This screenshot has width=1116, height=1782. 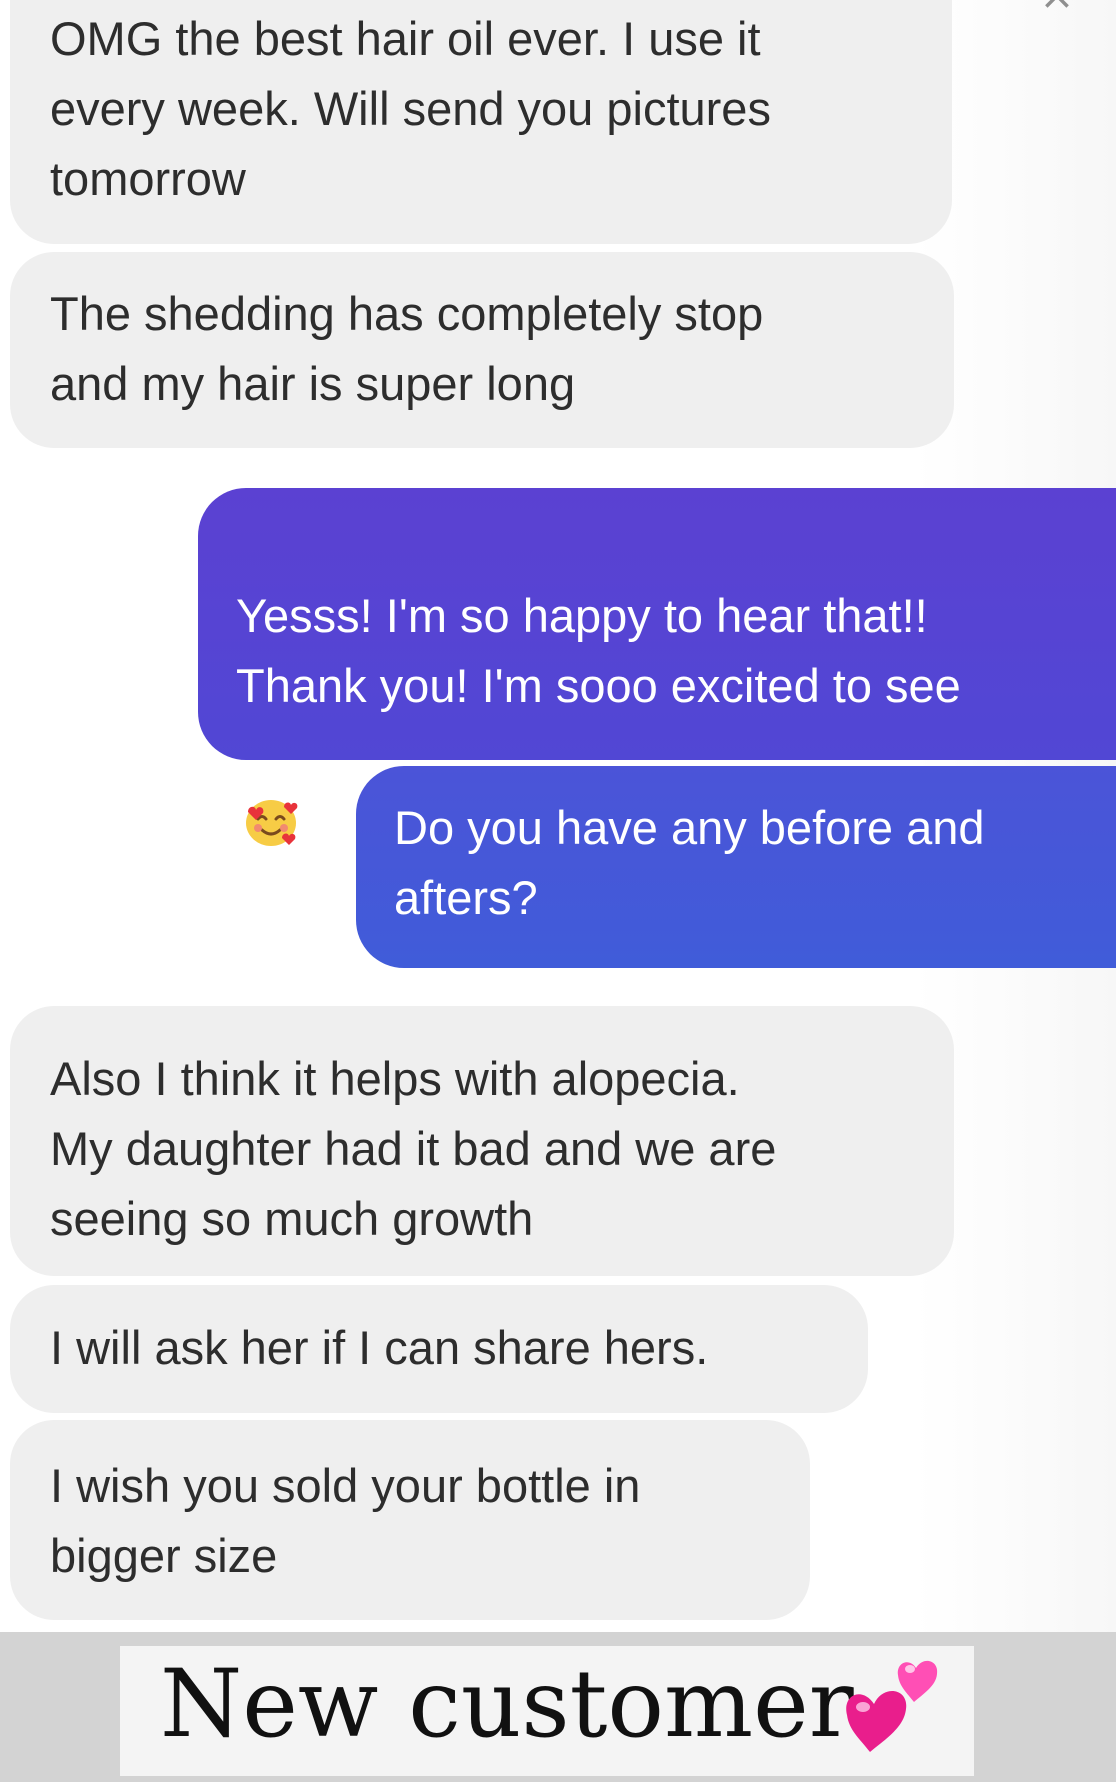 What do you see at coordinates (507, 1704) in the screenshot?
I see `caption-text: New customer` at bounding box center [507, 1704].